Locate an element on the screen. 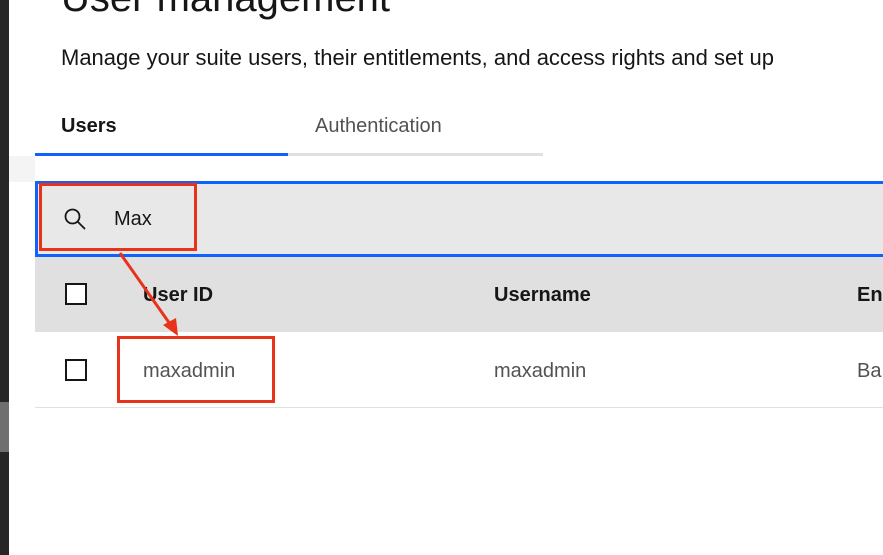 The image size is (883, 555). row-checkbox is located at coordinates (76, 370).